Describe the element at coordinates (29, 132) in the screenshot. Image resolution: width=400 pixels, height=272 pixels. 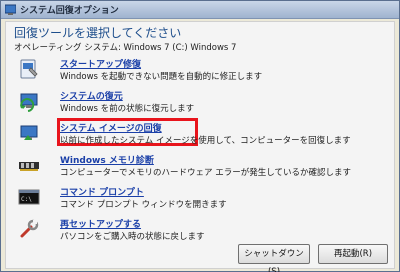
I see `system-image-recovery-icon` at that location.